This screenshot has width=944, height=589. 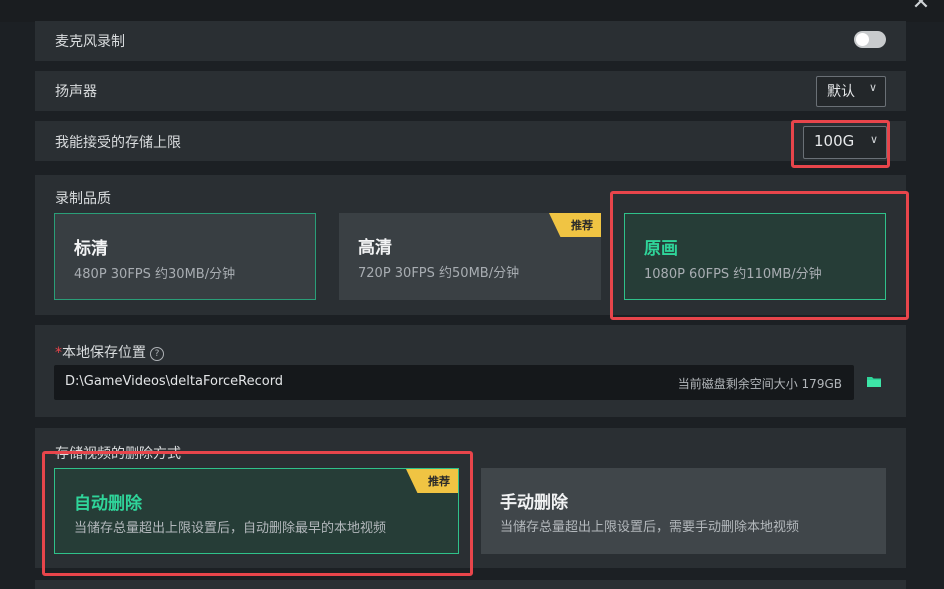 I want to click on save-location-text: 本地保存位置, so click(x=104, y=353).